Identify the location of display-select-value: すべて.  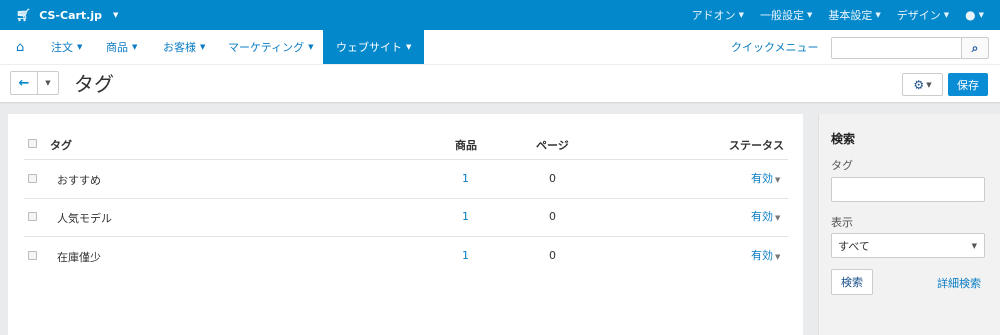
(854, 246).